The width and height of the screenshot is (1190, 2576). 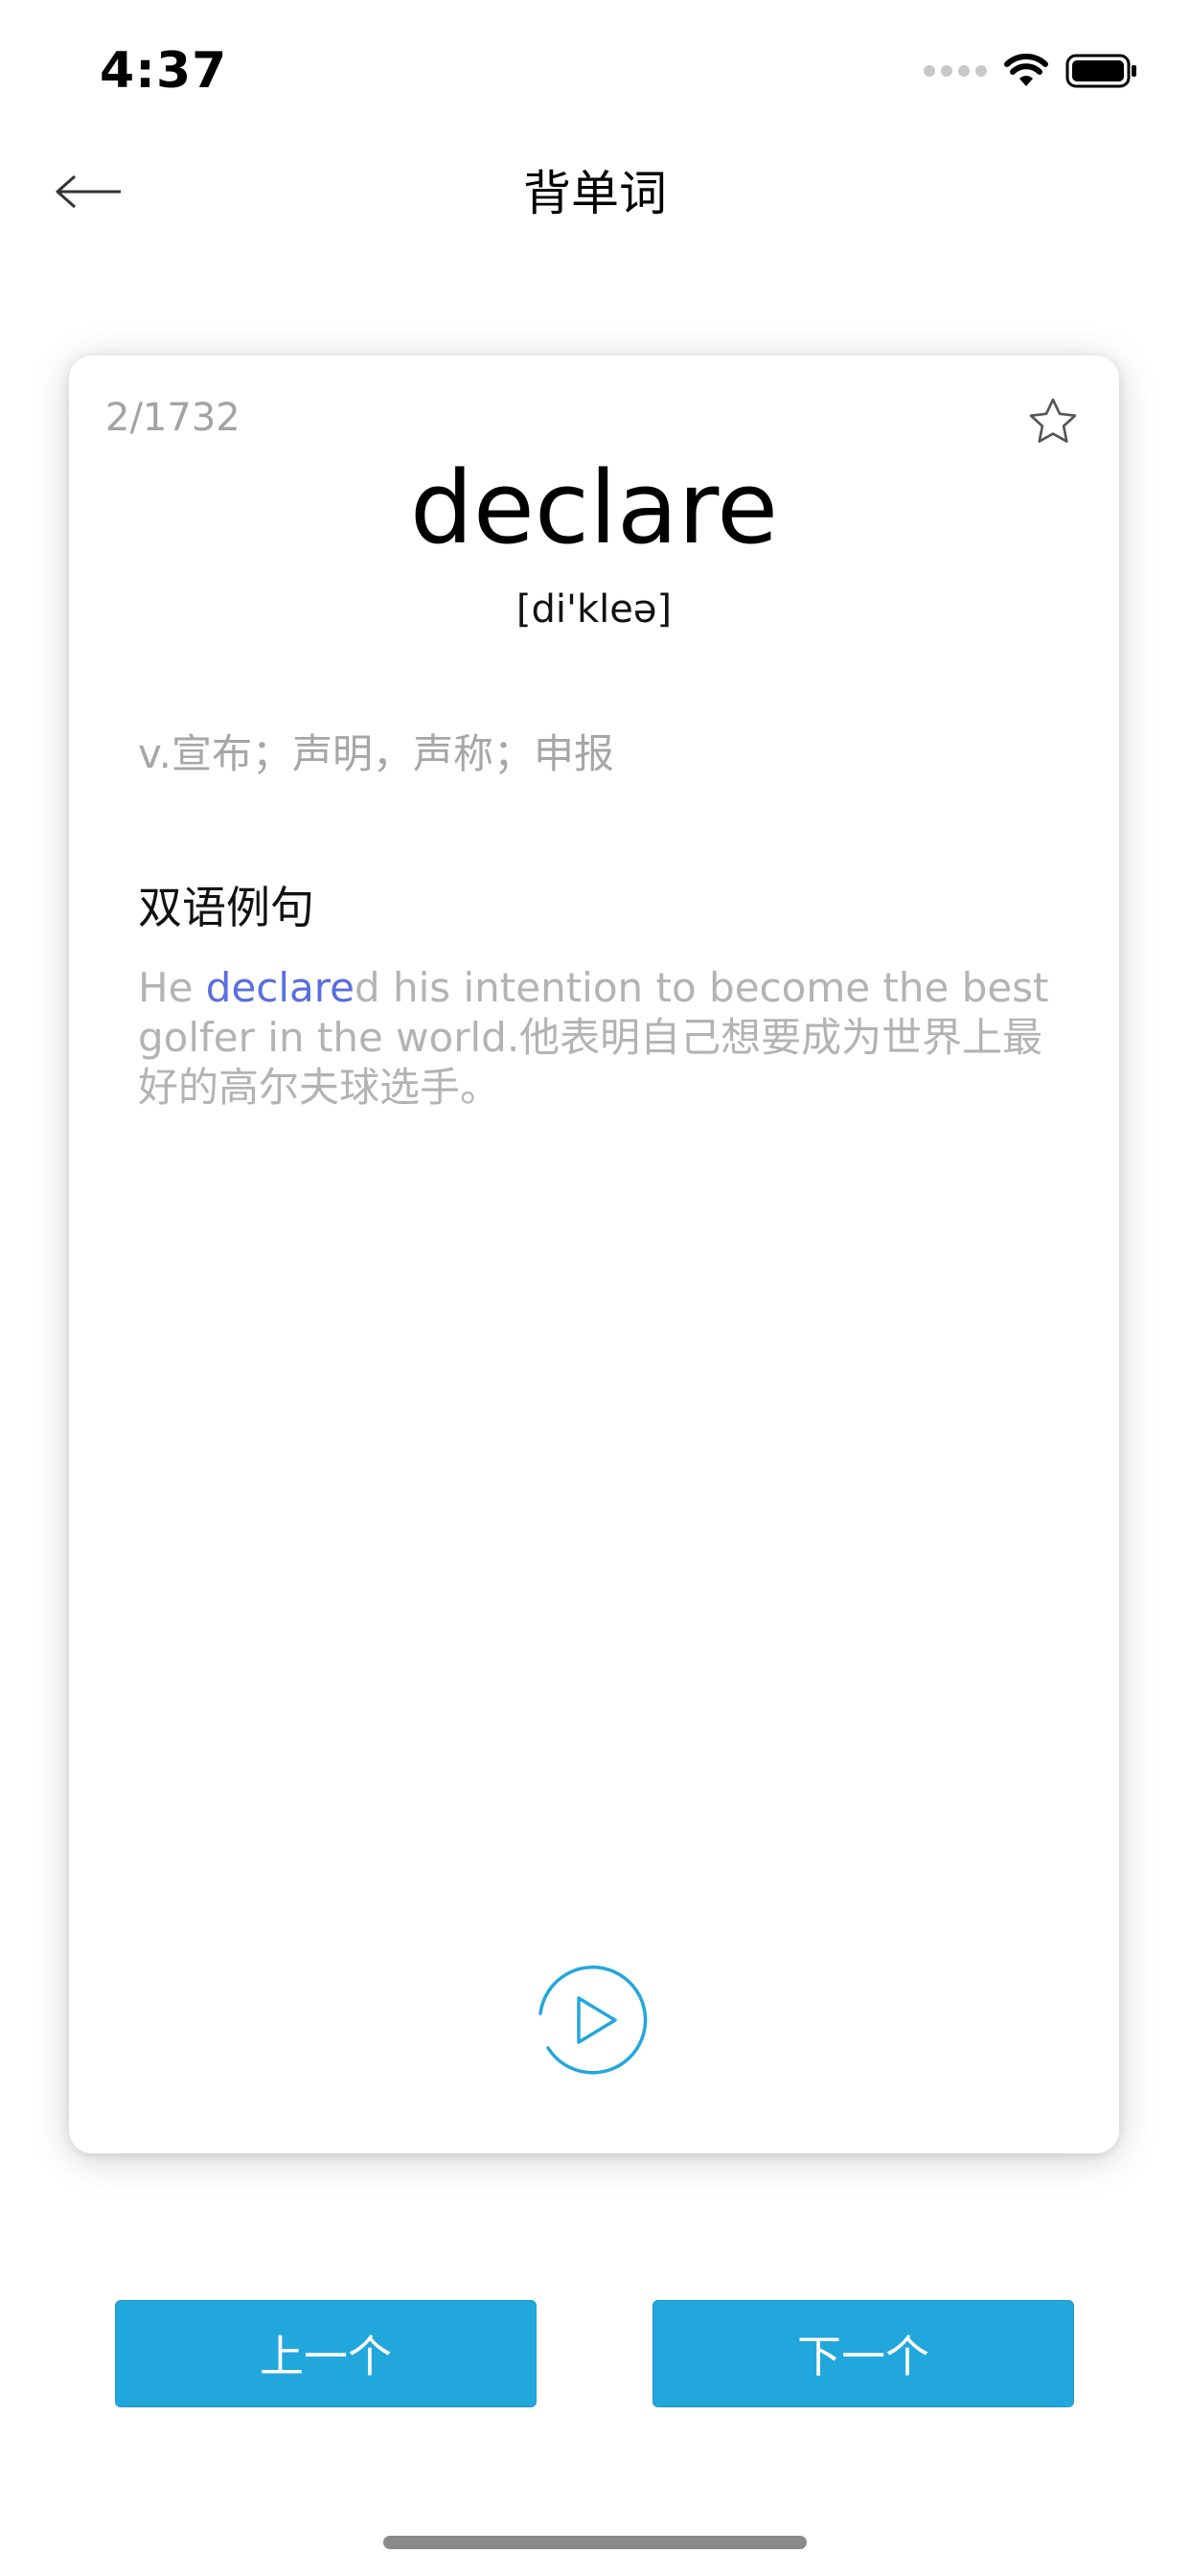 What do you see at coordinates (595, 193) in the screenshot?
I see `page-title: 背单词` at bounding box center [595, 193].